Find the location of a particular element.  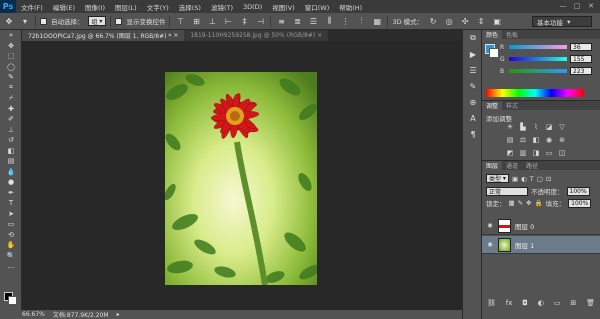

red-slider is located at coordinates (538, 47).